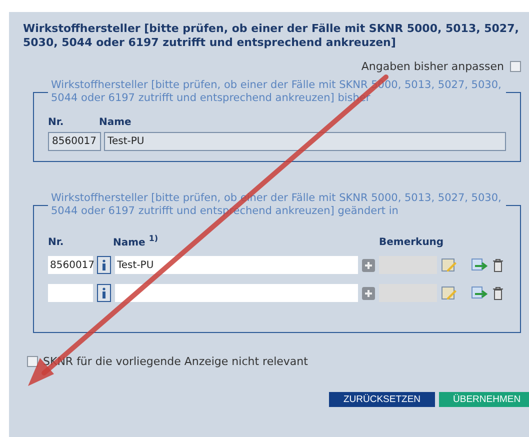 The width and height of the screenshot is (529, 437). I want to click on column-header: Name $^{1)}$, so click(136, 241).